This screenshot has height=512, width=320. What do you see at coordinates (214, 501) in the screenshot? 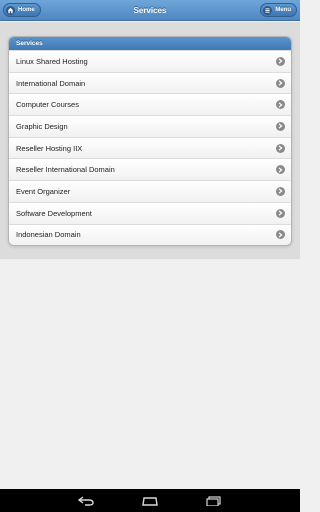
I see `recent-apps-icon` at bounding box center [214, 501].